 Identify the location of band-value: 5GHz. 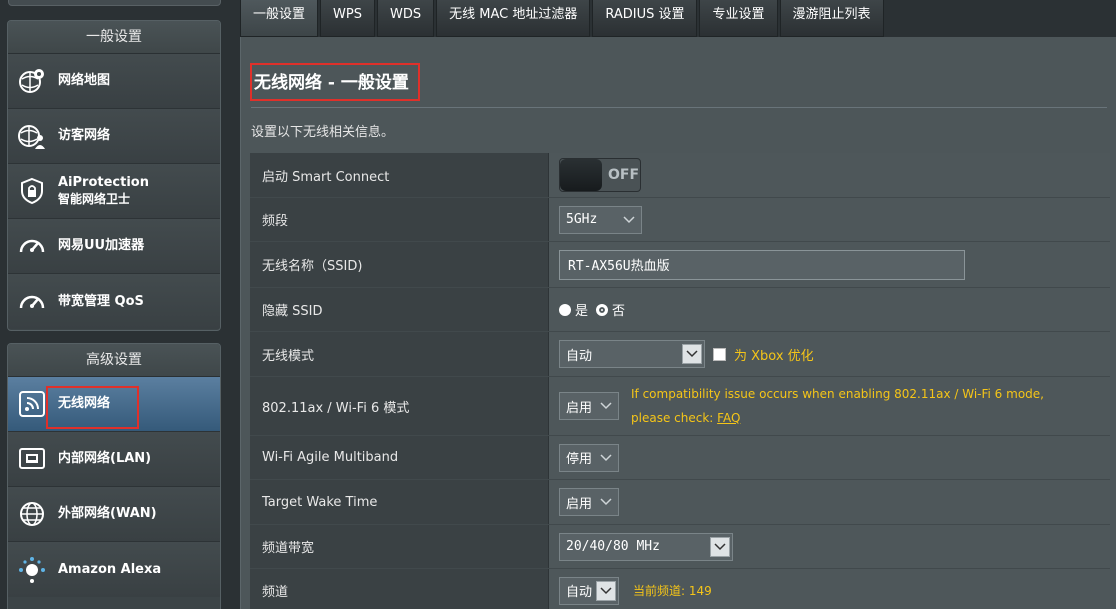
(829, 219).